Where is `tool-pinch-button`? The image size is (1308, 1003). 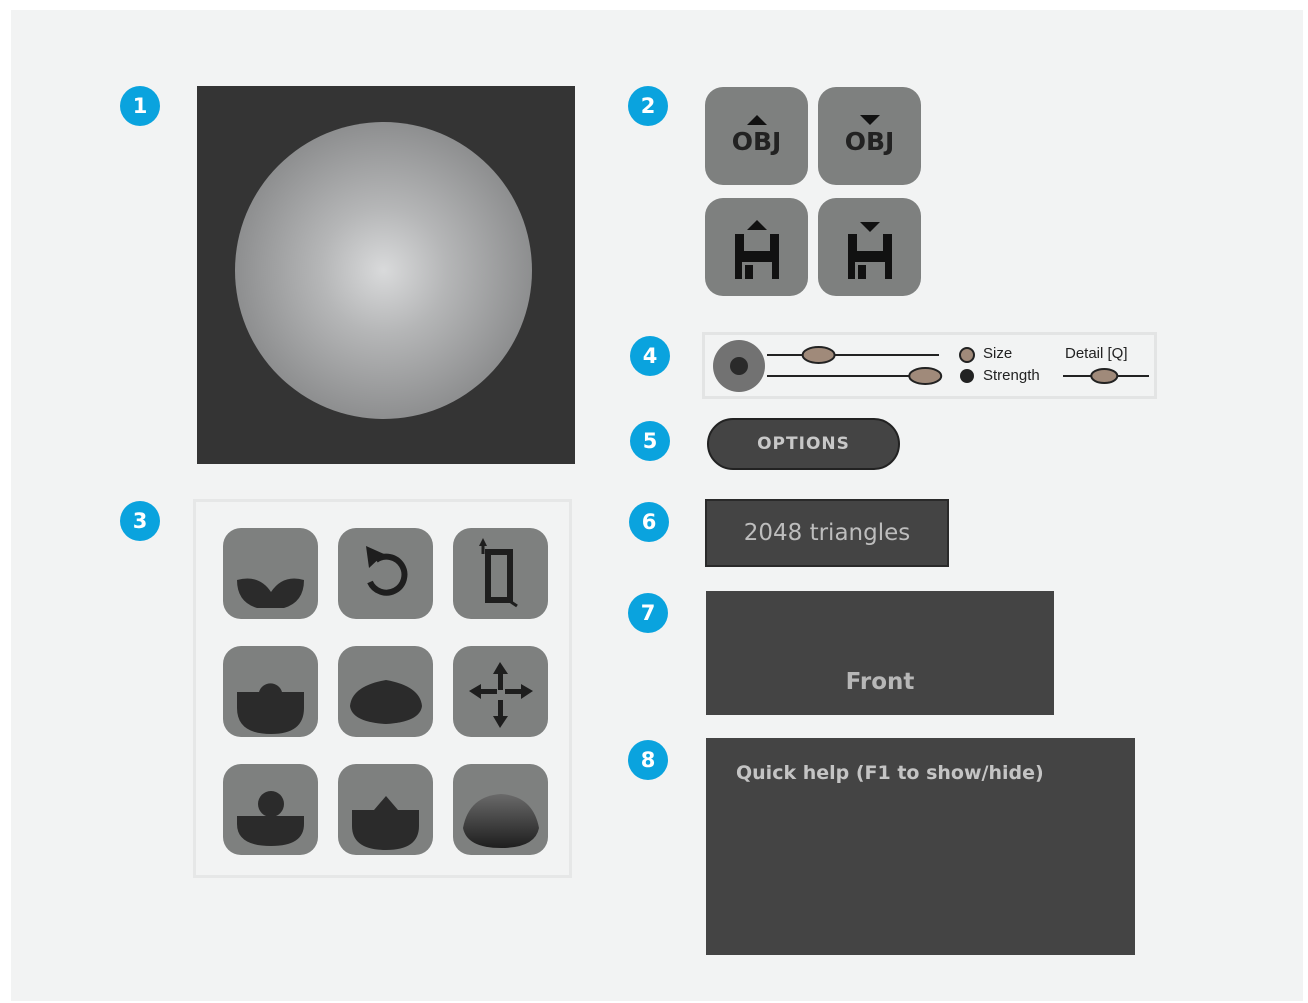
tool-pinch-button is located at coordinates (270, 573).